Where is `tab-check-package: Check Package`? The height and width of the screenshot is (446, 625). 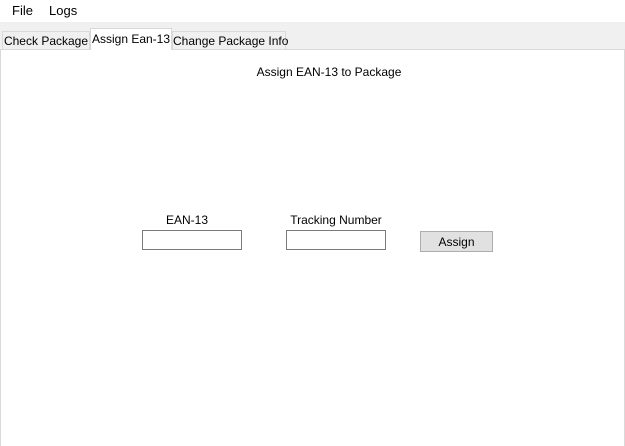 tab-check-package: Check Package is located at coordinates (46, 40).